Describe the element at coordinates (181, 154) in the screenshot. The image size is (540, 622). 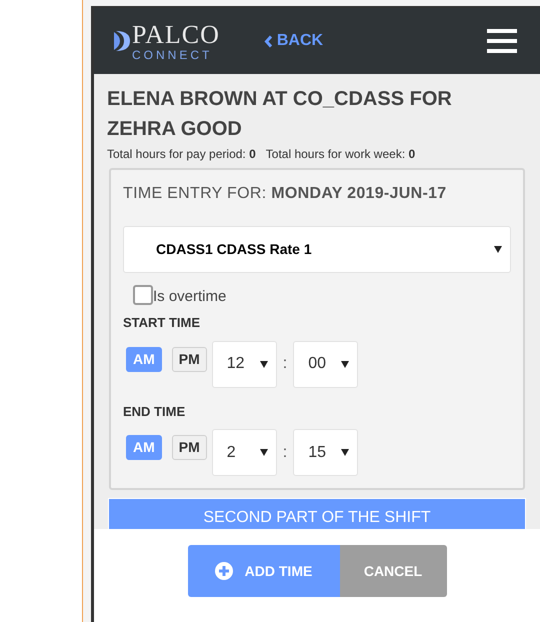
I see `hours-total: Total hours for pay period: 0` at that location.